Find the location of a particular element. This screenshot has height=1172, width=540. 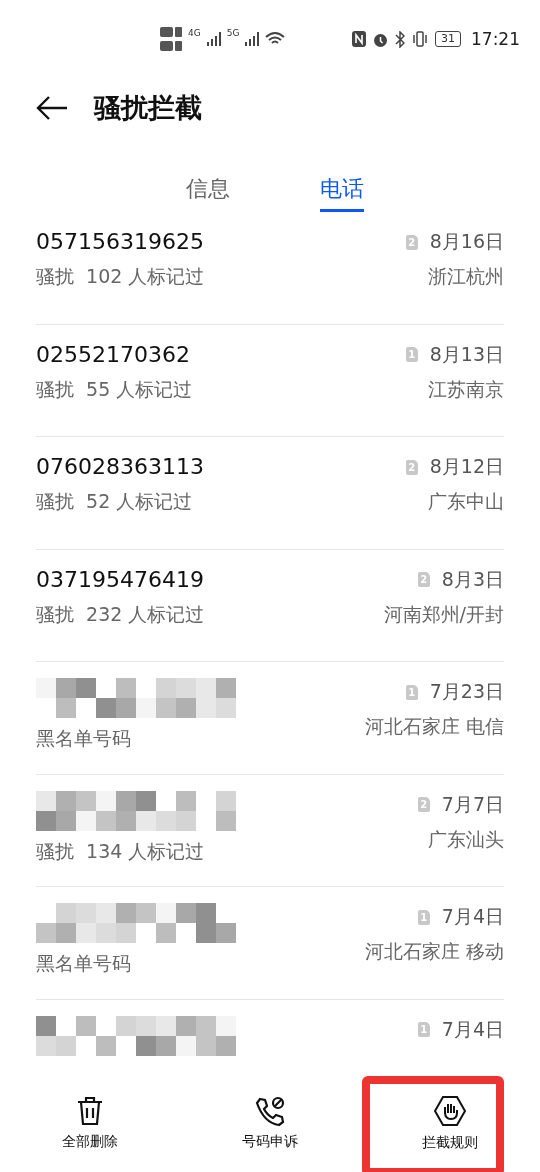

call-location: 广东中山 is located at coordinates (466, 501).